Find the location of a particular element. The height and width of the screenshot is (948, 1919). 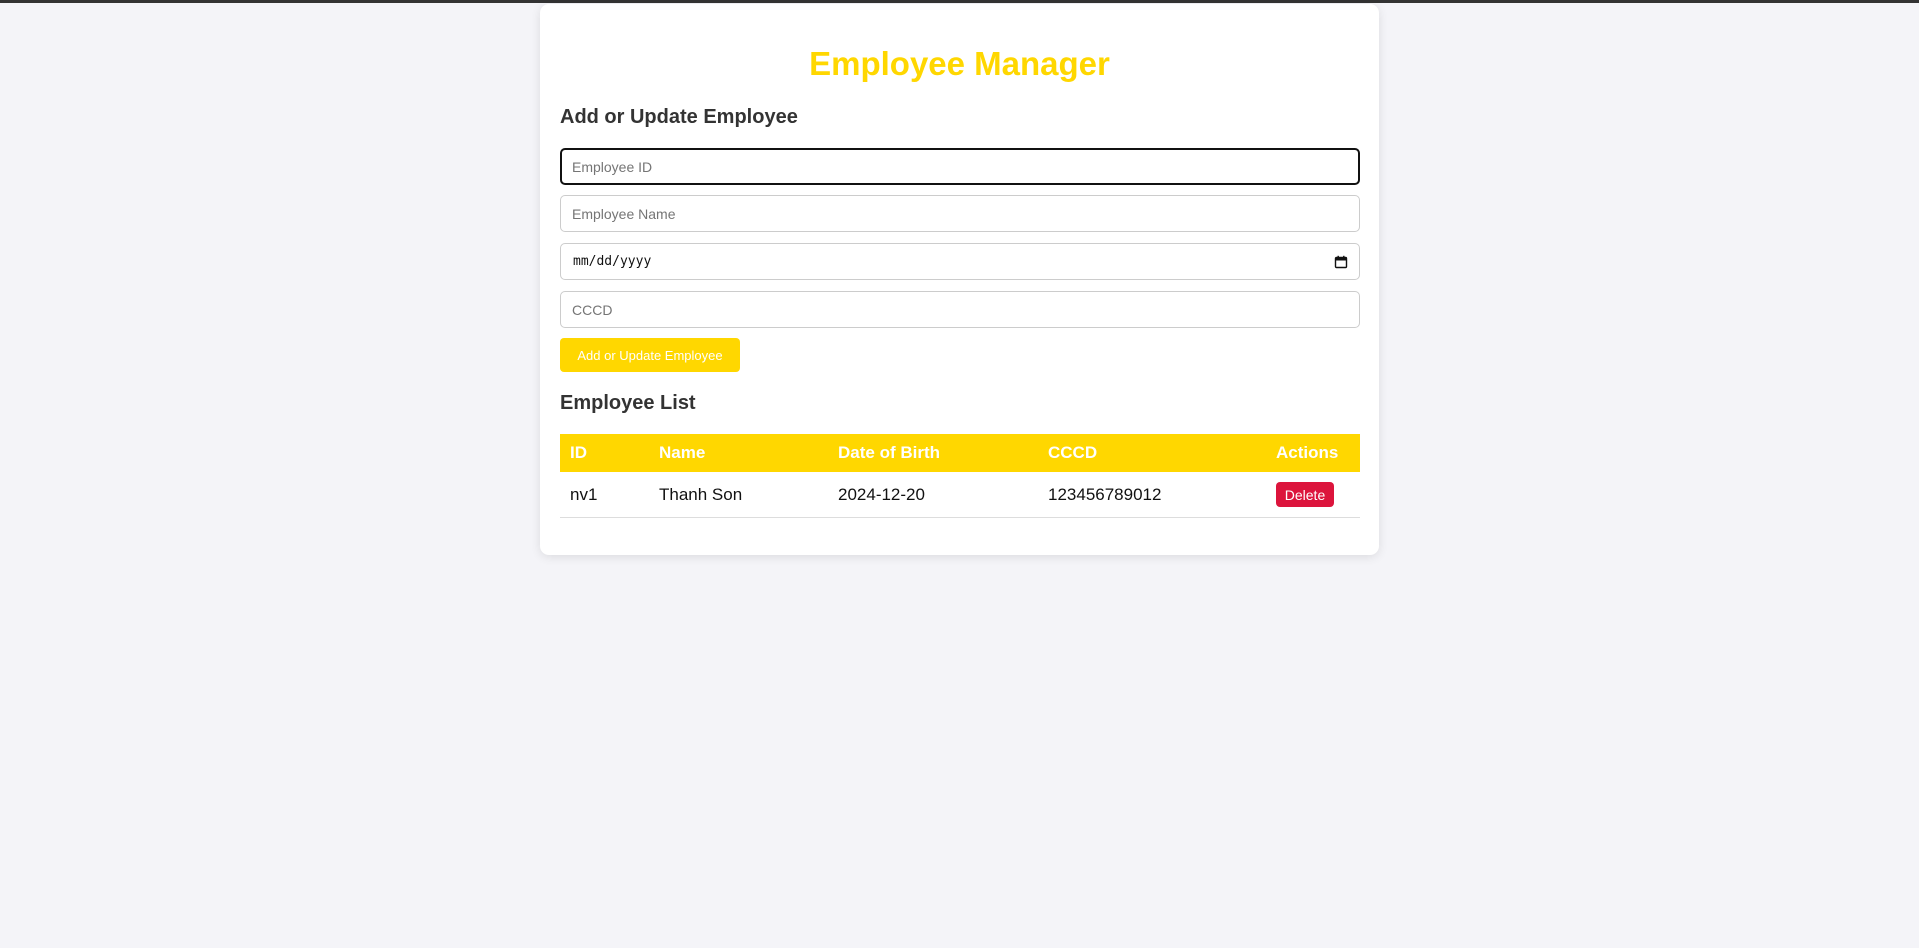

cell-actions: Delete is located at coordinates (1313, 495).